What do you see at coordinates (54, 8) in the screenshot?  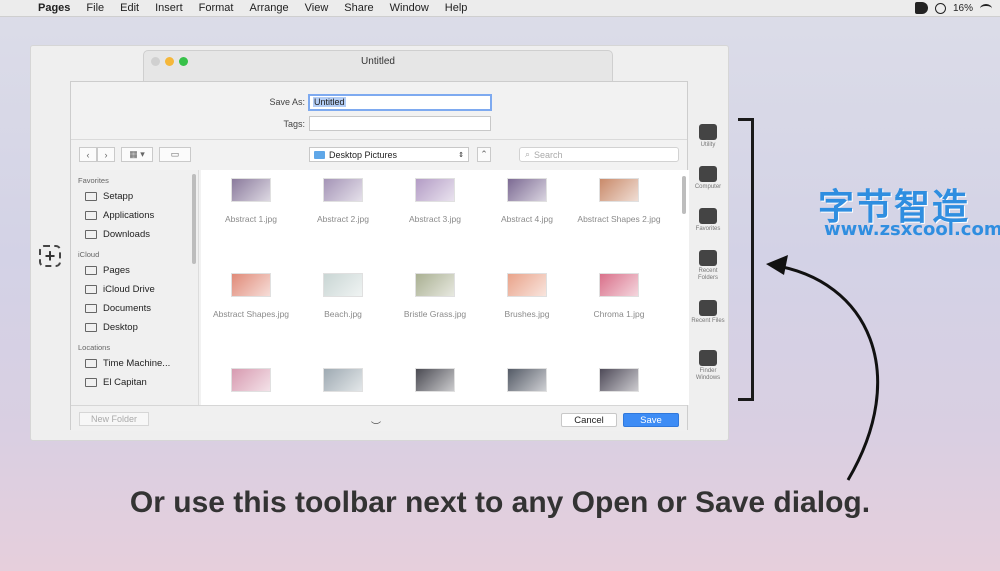 I see `menu-pages: Pages` at bounding box center [54, 8].